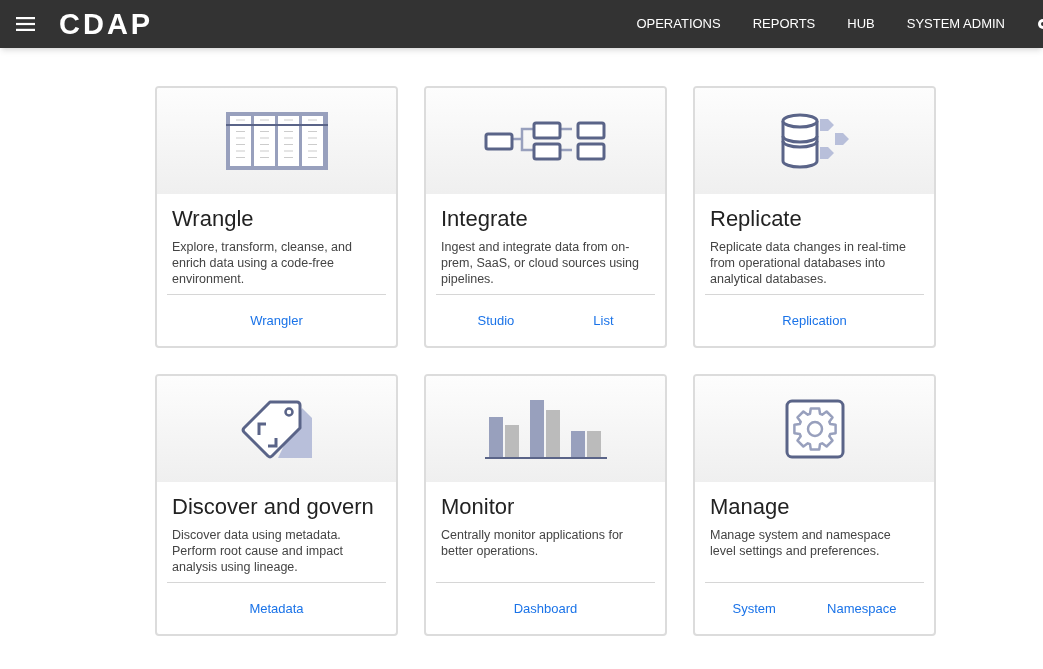  What do you see at coordinates (533, 543) in the screenshot?
I see `card-description: Centrally monitor applications for better operations.` at bounding box center [533, 543].